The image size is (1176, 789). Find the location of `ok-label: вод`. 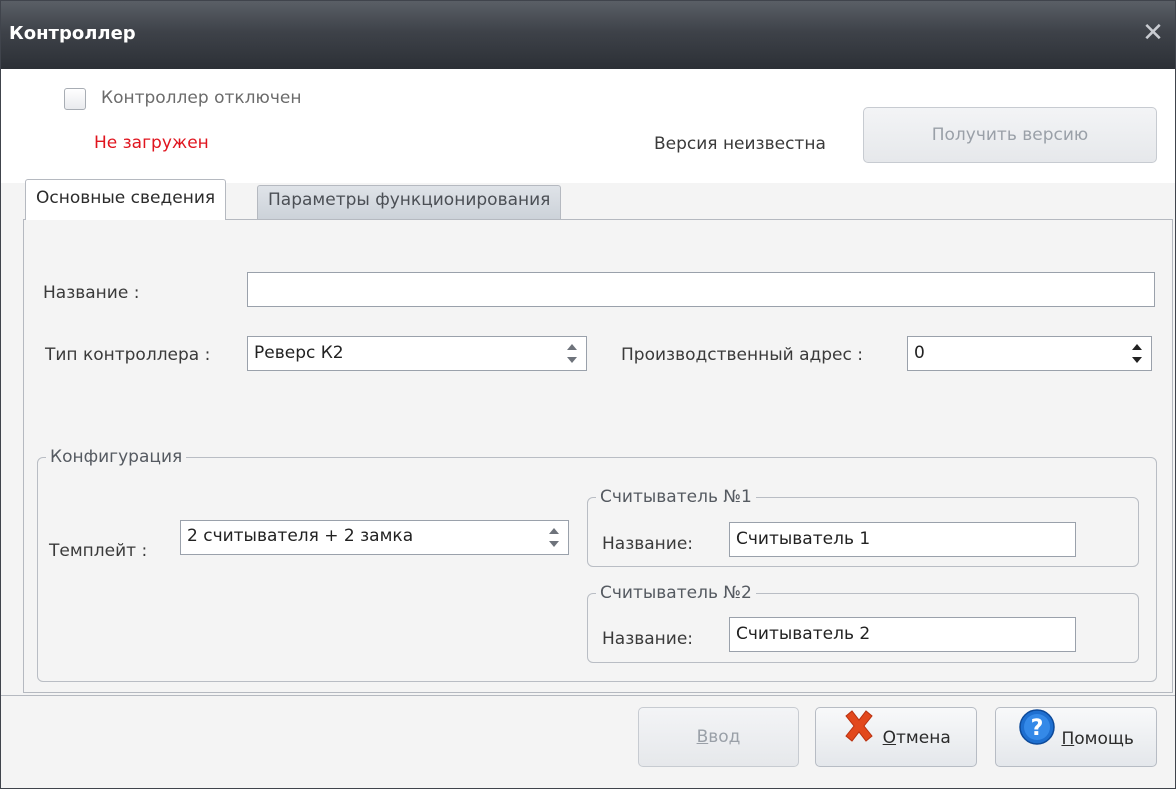

ok-label: вод is located at coordinates (724, 737).